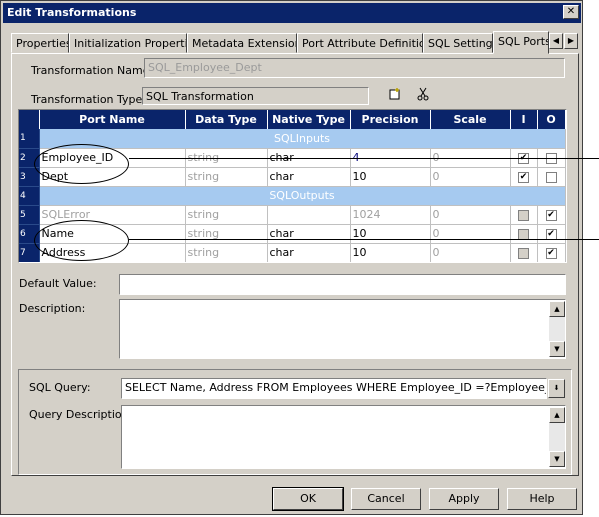  What do you see at coordinates (556, 41) in the screenshot?
I see `tab-scroll-left-icon: ◀` at bounding box center [556, 41].